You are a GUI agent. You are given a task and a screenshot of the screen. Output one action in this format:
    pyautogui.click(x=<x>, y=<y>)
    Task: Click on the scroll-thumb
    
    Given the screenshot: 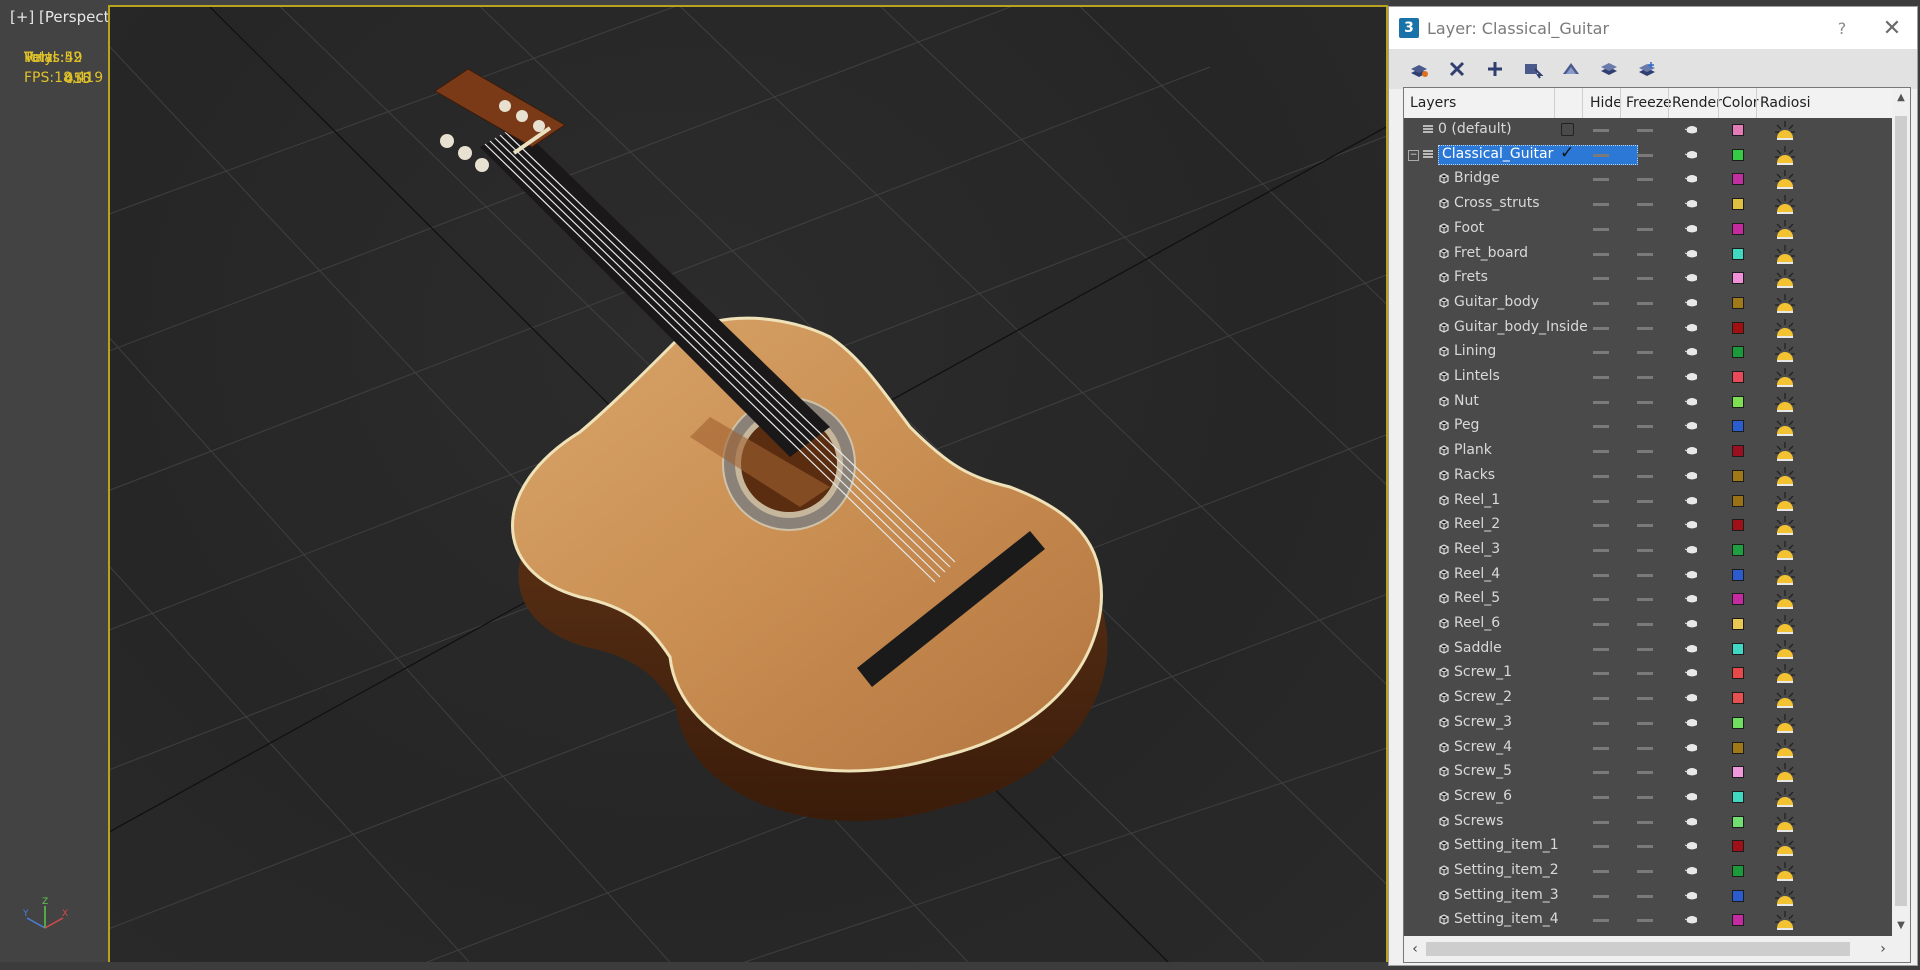 What is the action you would take?
    pyautogui.click(x=1901, y=511)
    